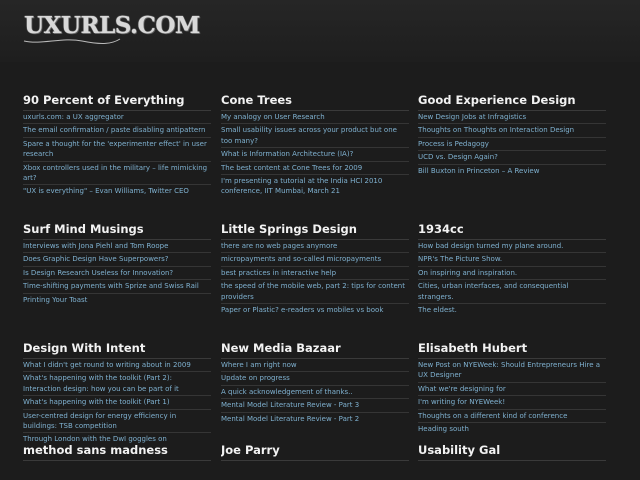 This screenshot has width=640, height=480. Describe the element at coordinates (512, 101) in the screenshot. I see `feed-title: Good Experience Design` at that location.